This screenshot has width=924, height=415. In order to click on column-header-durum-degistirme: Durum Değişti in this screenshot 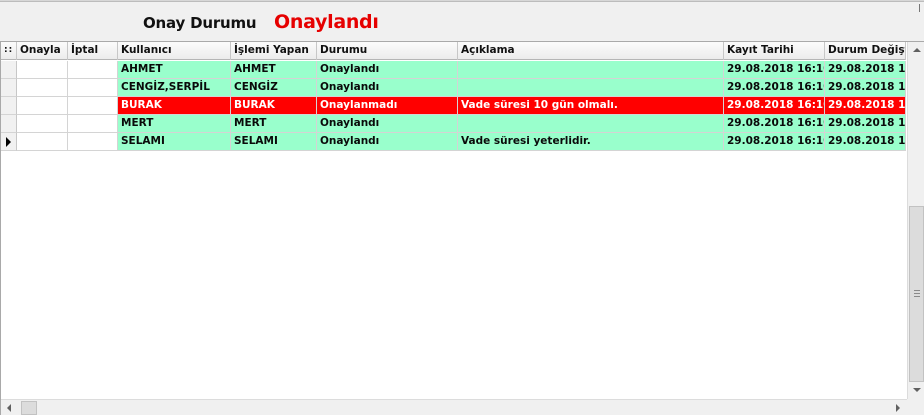, I will do `click(865, 51)`.